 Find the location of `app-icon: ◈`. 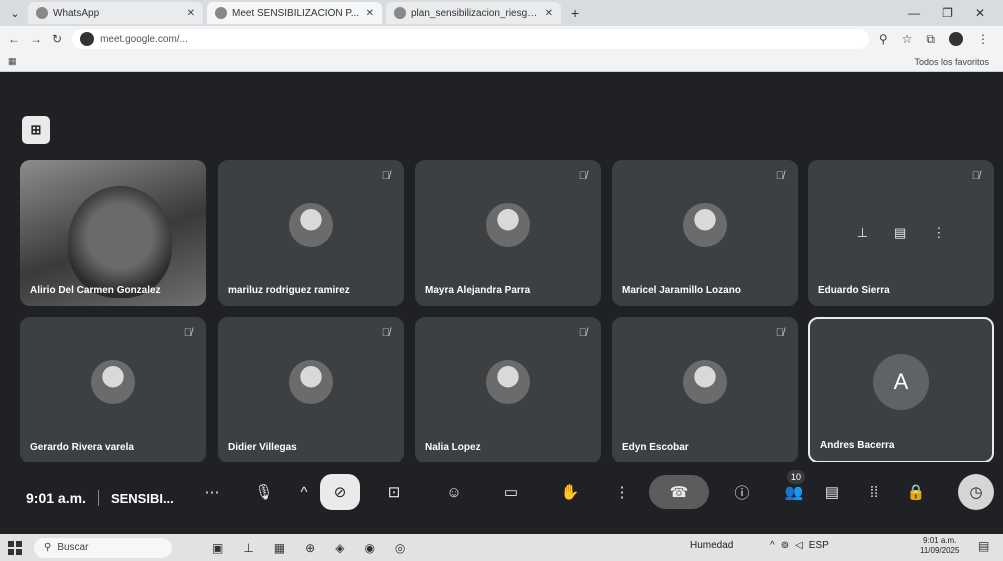

app-icon: ◈ is located at coordinates (339, 548).